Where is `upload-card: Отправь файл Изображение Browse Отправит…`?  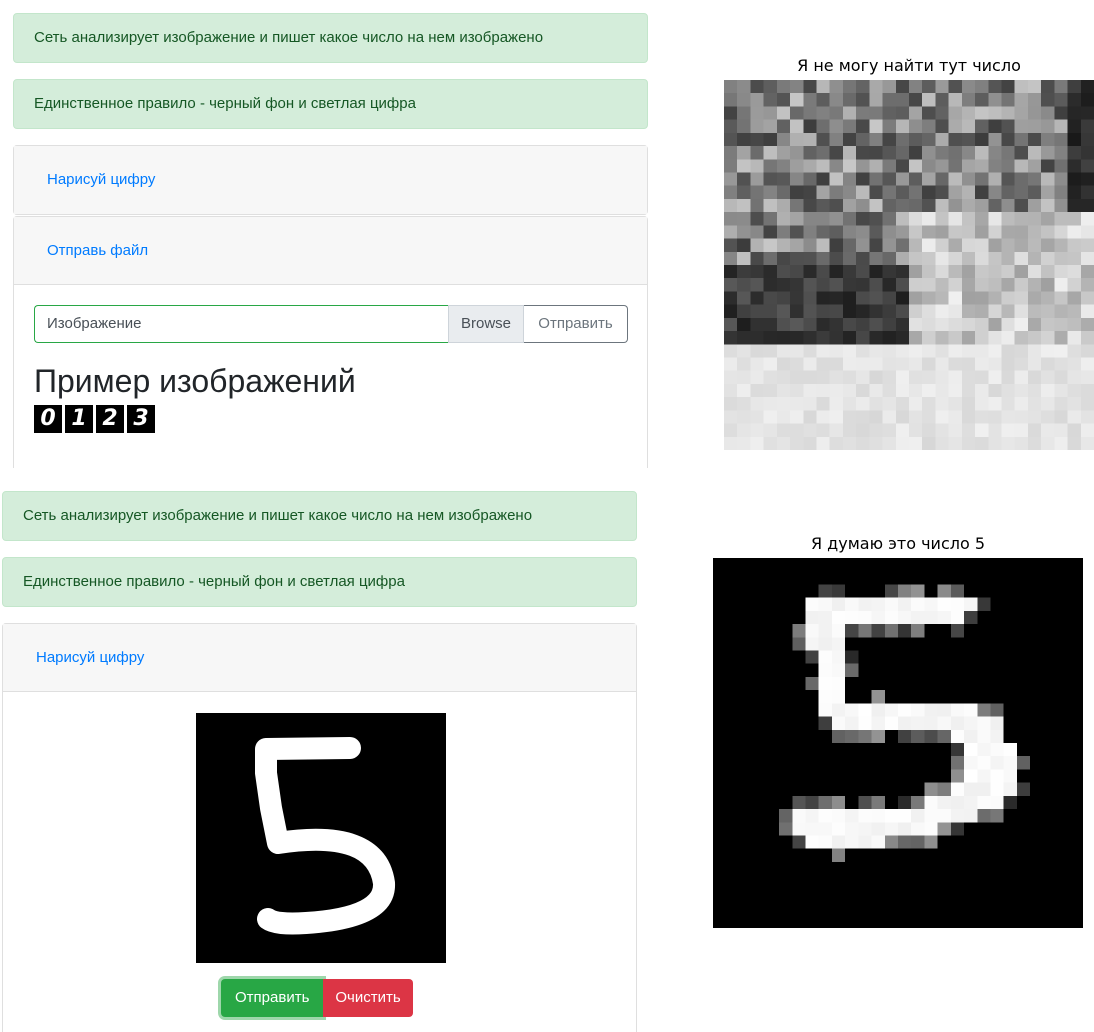 upload-card: Отправь файл Изображение Browse Отправит… is located at coordinates (330, 342).